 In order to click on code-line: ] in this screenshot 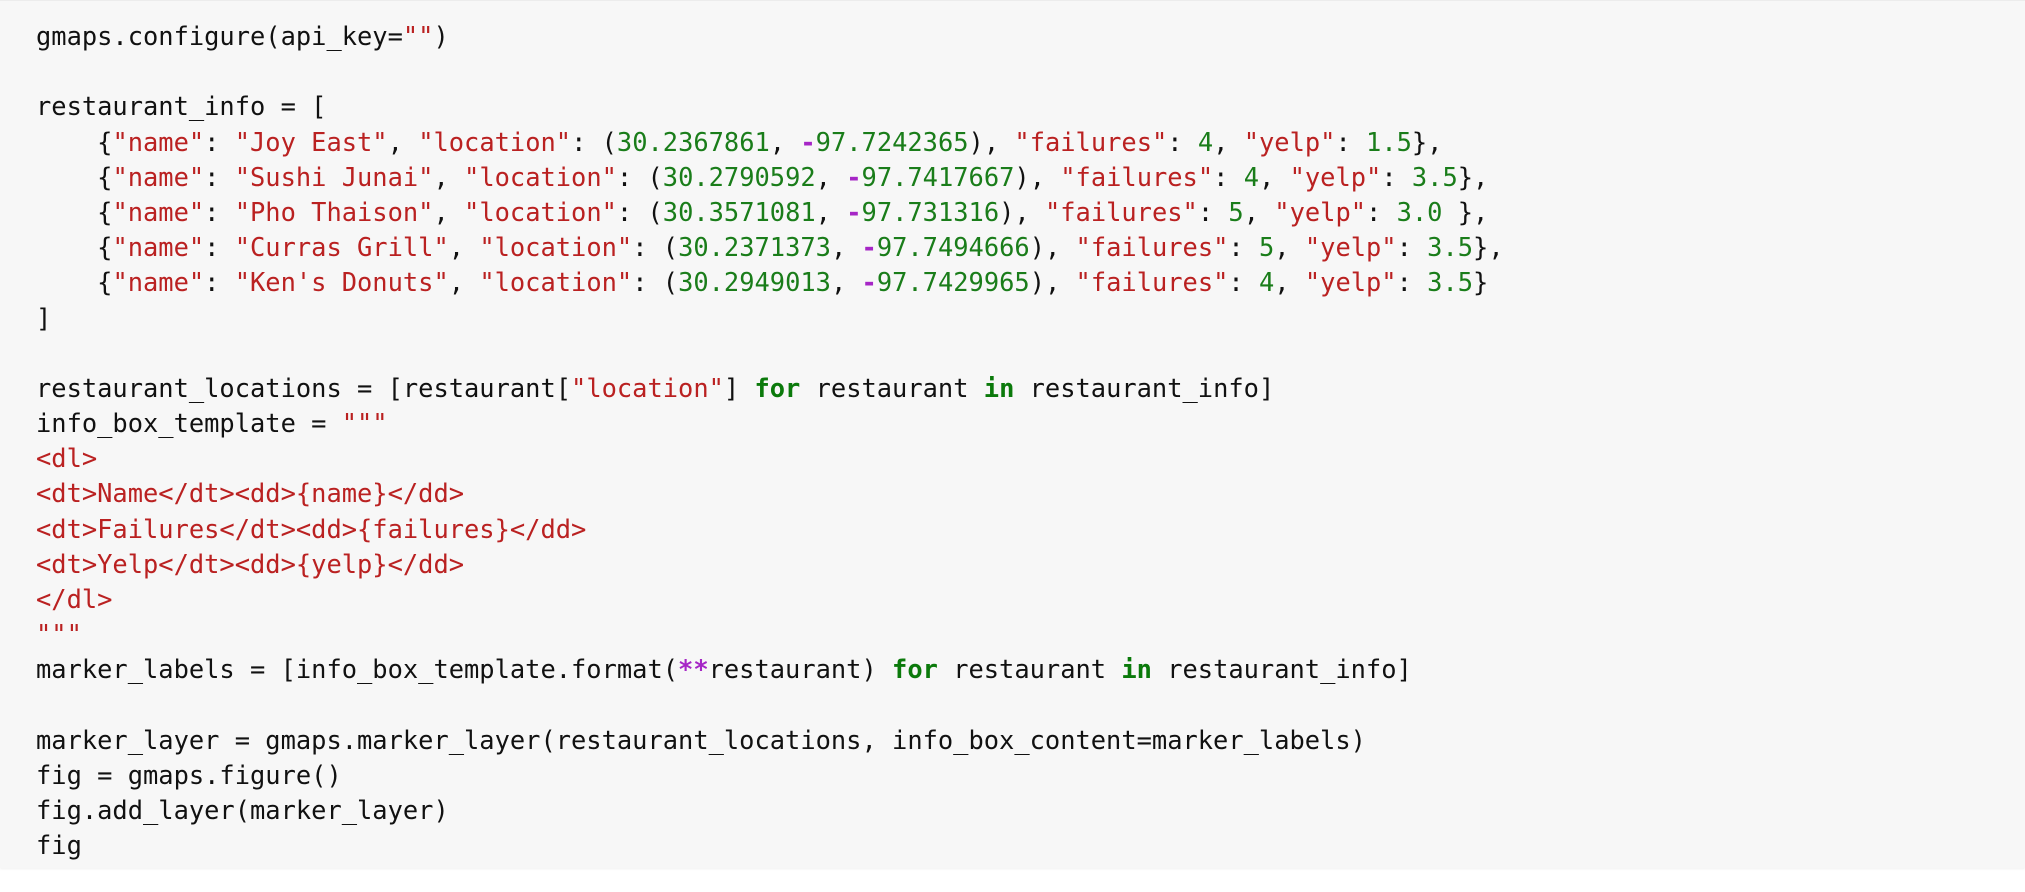, I will do `click(770, 318)`.